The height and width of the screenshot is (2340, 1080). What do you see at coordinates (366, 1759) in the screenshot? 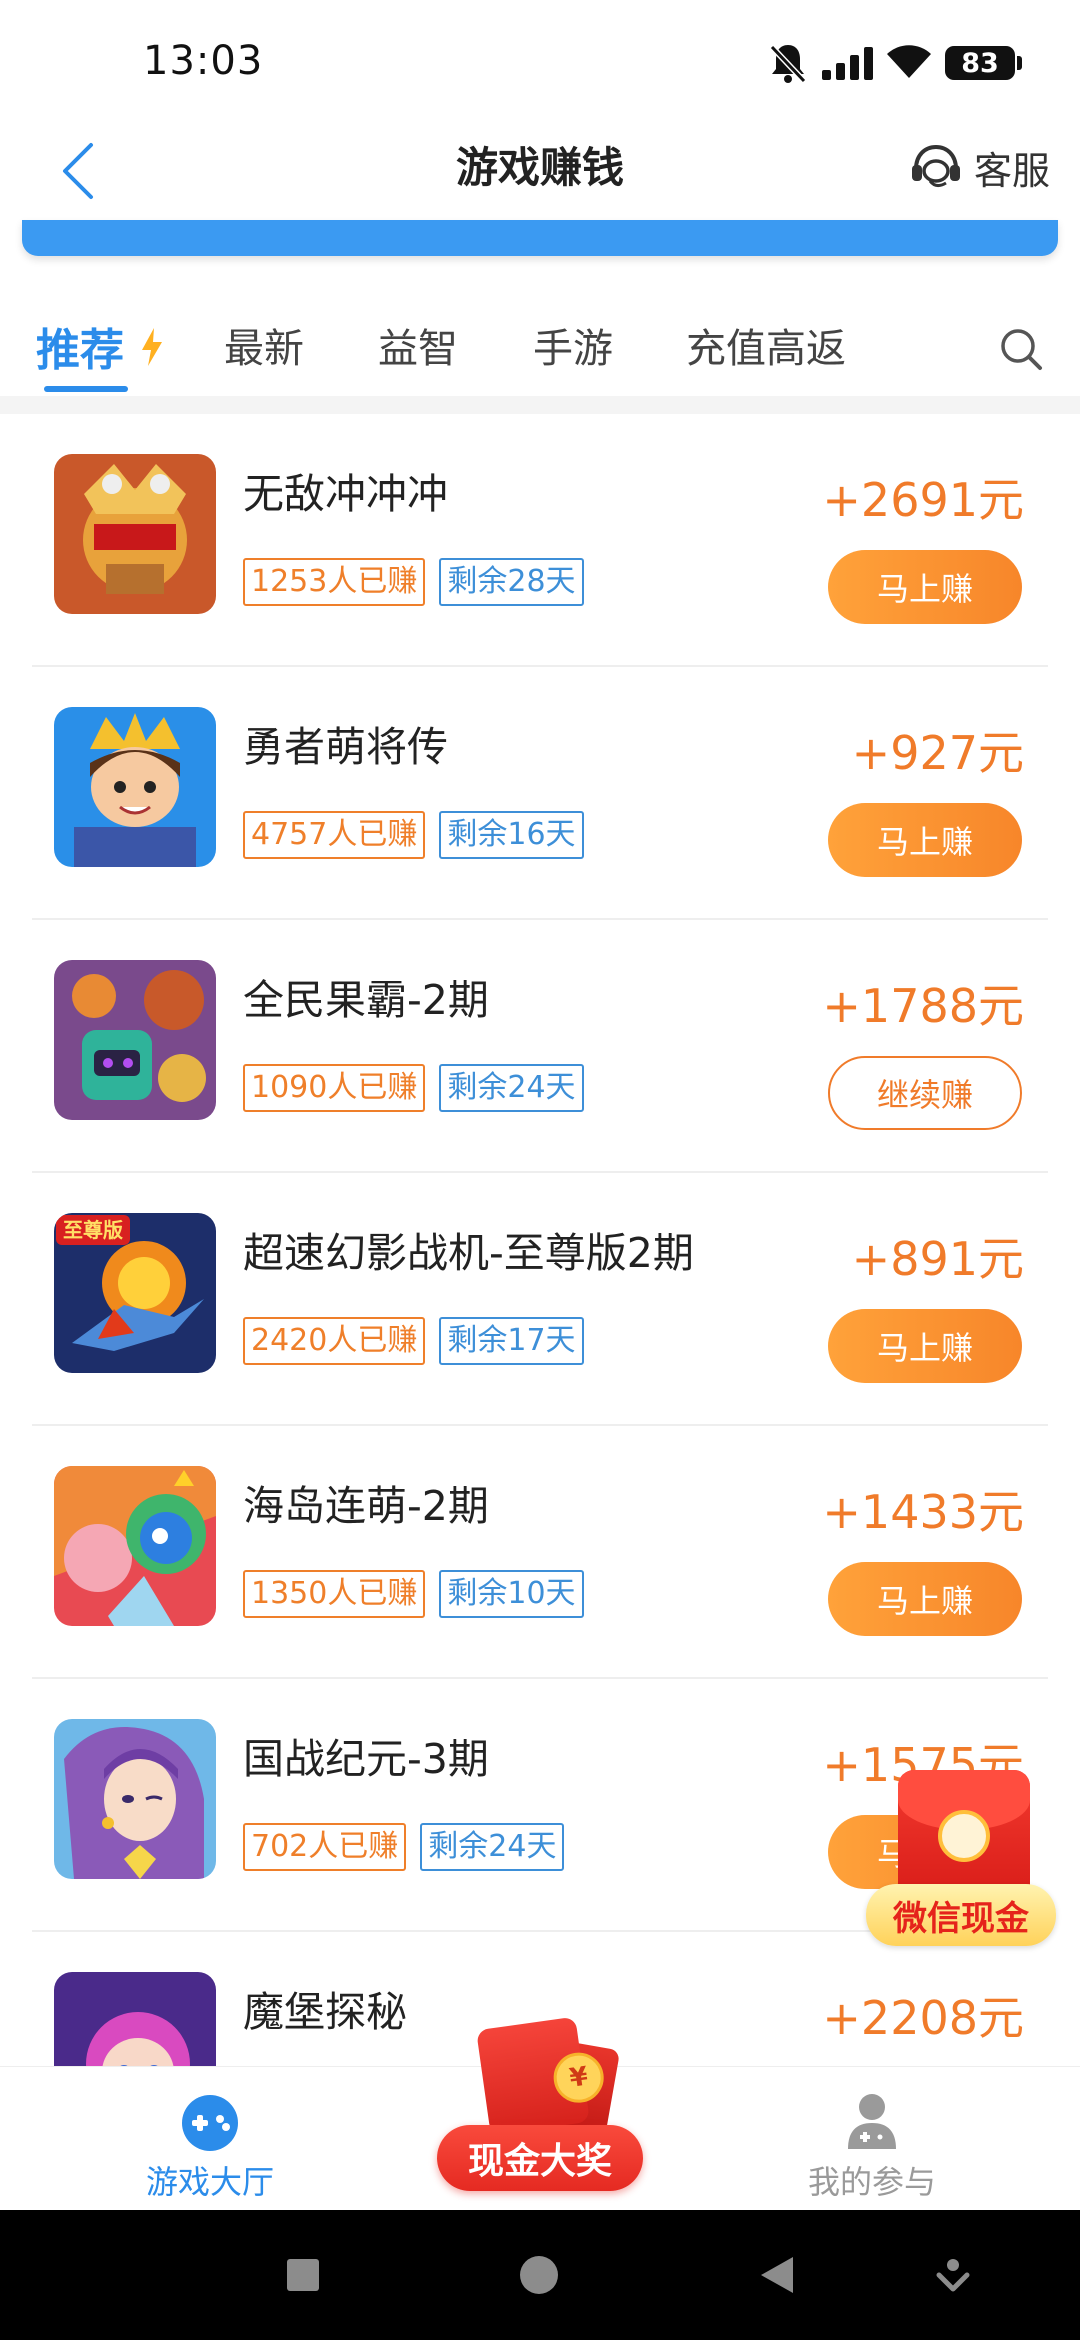
I see `game-name: 国战纪元-3期` at bounding box center [366, 1759].